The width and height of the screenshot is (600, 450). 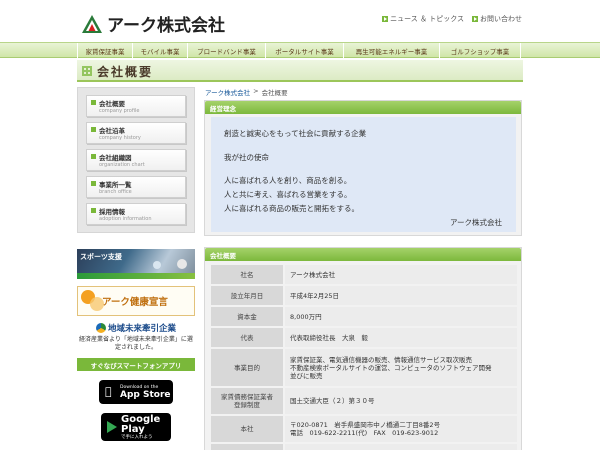 I want to click on nav-rent-guarantee: 家賃保証事業, so click(x=105, y=50).